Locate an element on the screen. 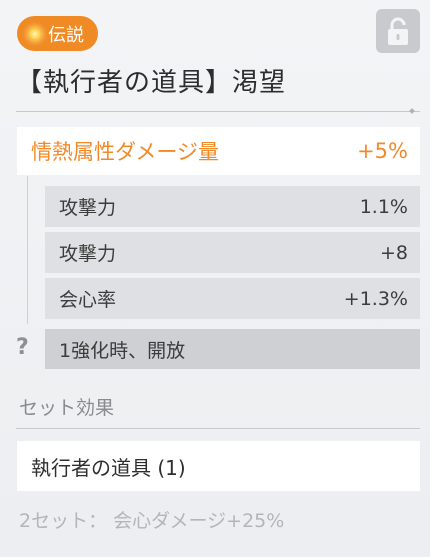  divider-ornament is located at coordinates (412, 111).